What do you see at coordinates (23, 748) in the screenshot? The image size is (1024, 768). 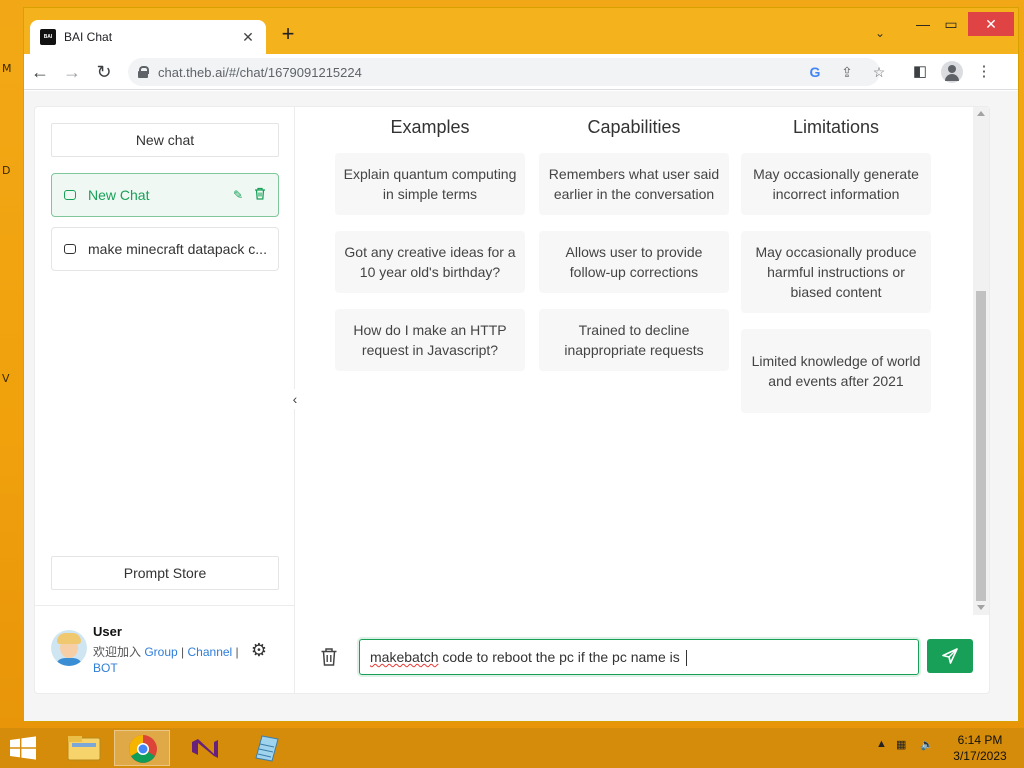 I see `windows-start-icon` at bounding box center [23, 748].